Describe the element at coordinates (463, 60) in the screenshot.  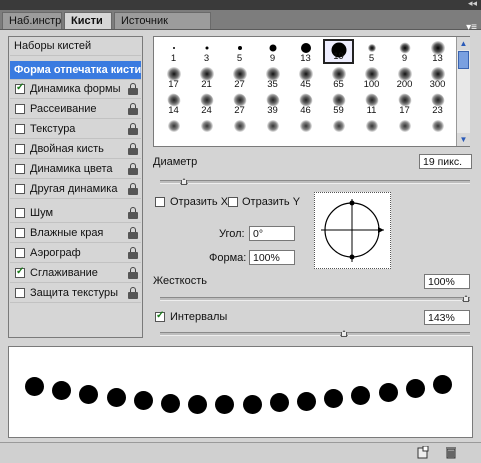
I see `scroll-thumb` at that location.